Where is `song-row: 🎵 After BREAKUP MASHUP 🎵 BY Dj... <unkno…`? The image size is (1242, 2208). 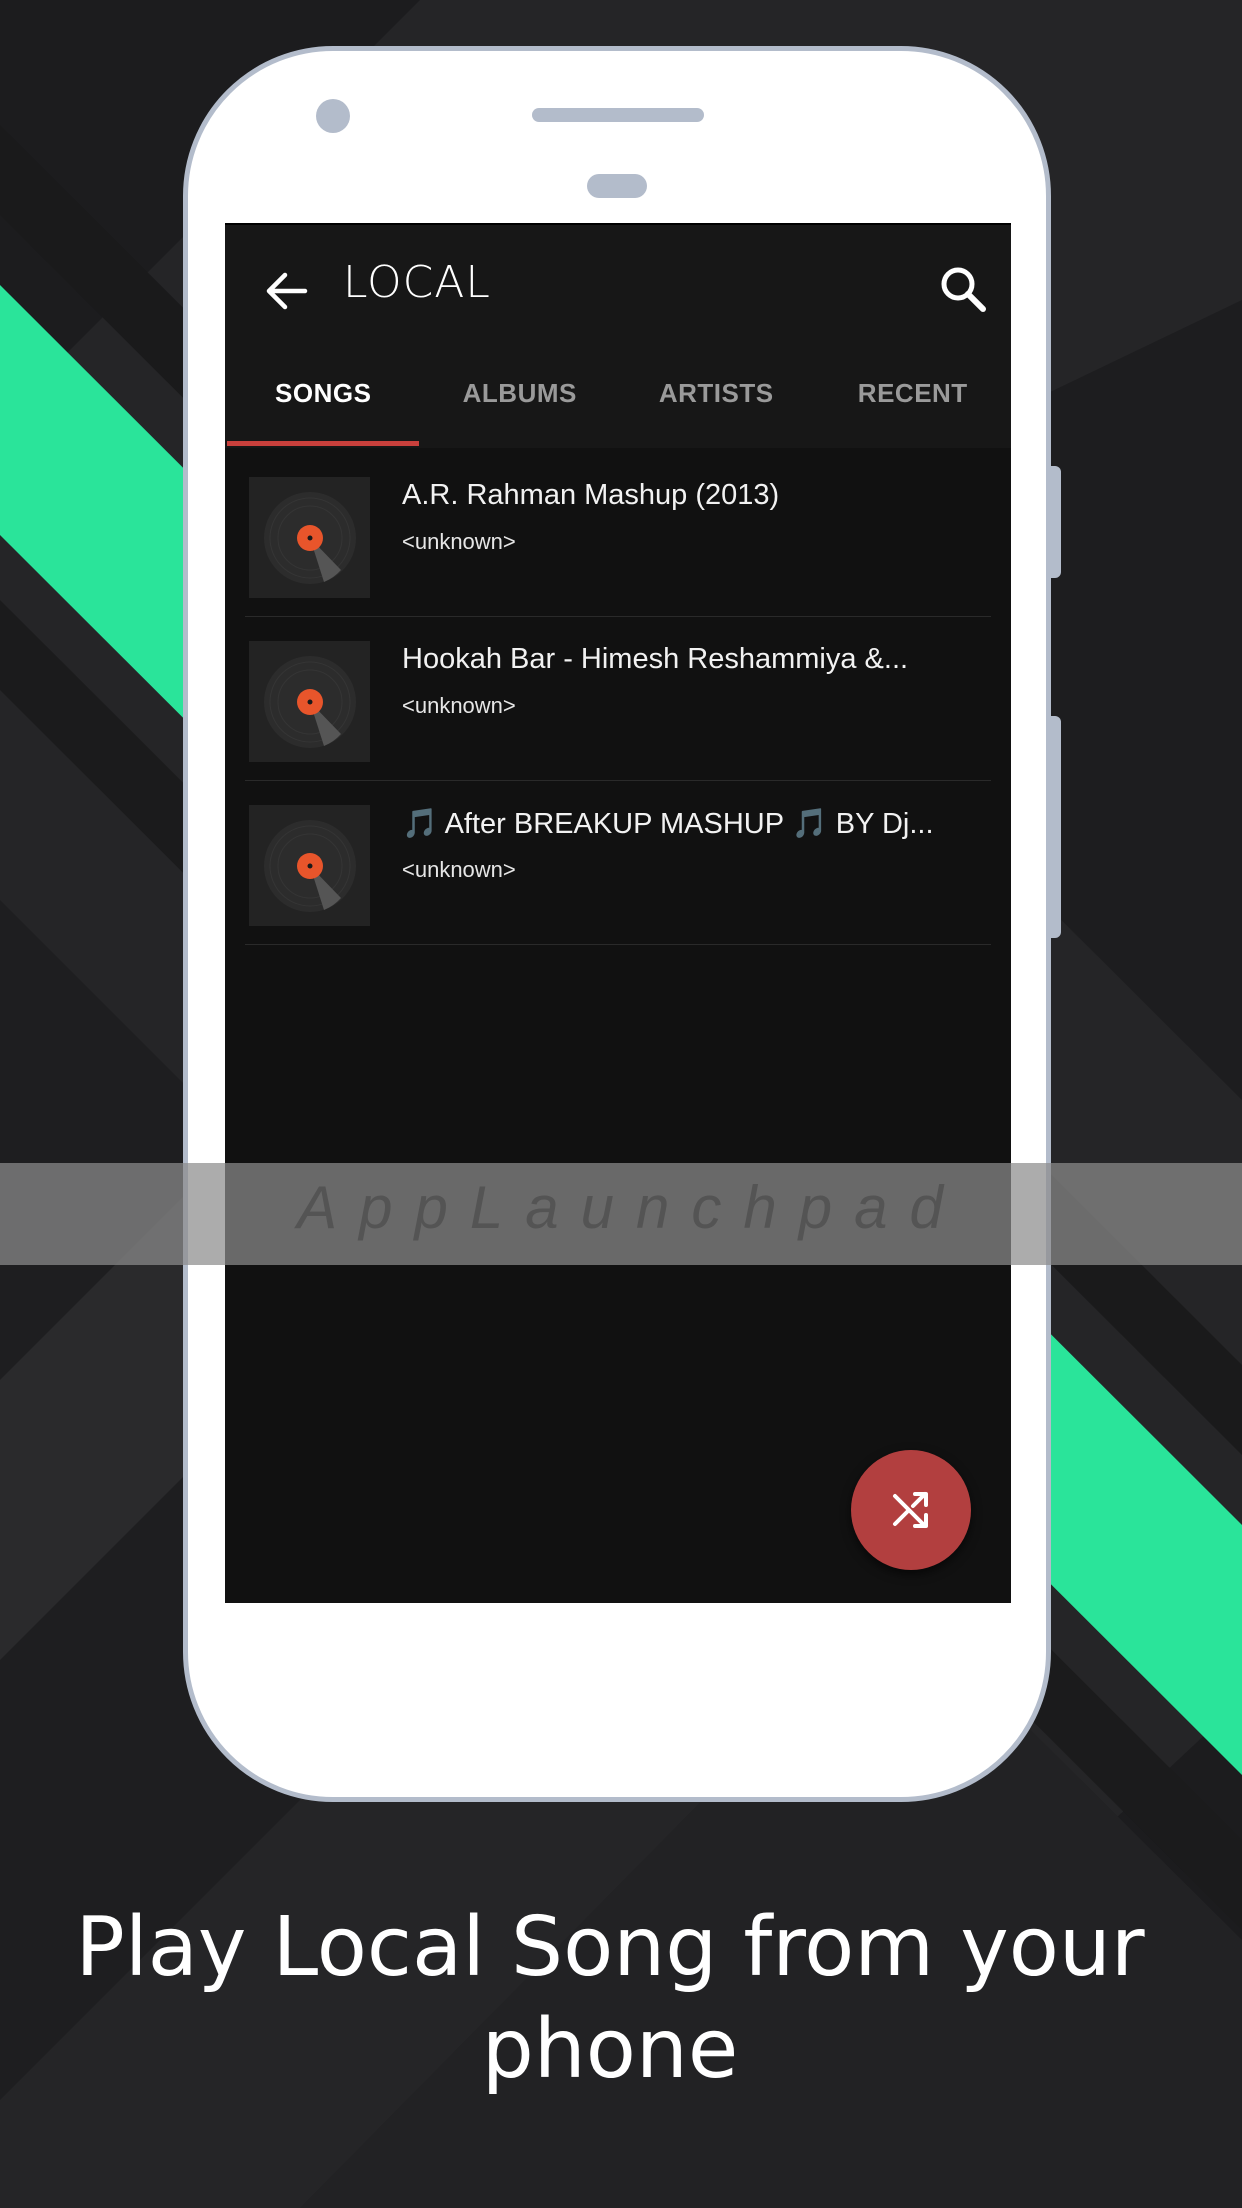 song-row: 🎵 After BREAKUP MASHUP 🎵 BY Dj... <unkno… is located at coordinates (618, 863).